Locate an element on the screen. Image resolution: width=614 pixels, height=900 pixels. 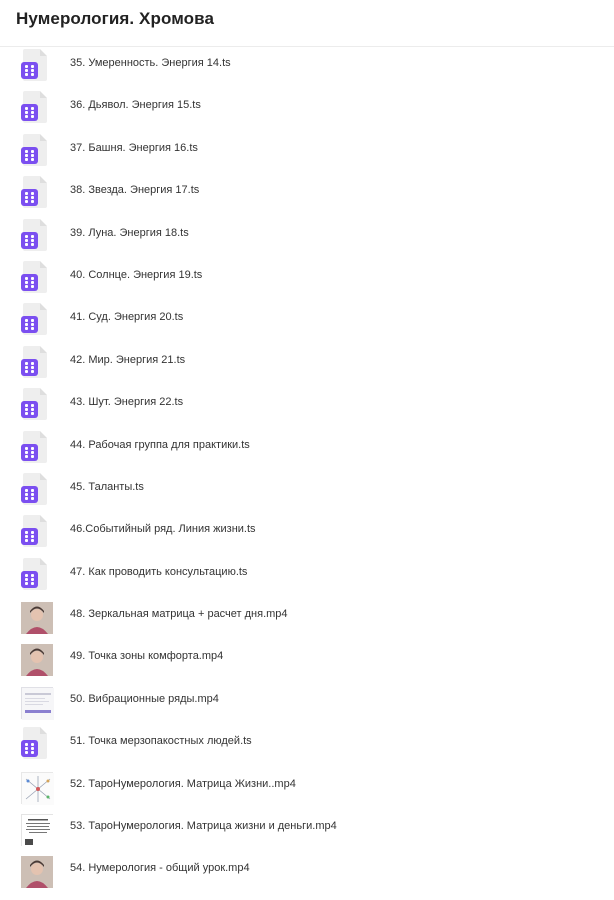
file-name: 40. Солнце. Энергия 19.ts is located at coordinates (136, 275).